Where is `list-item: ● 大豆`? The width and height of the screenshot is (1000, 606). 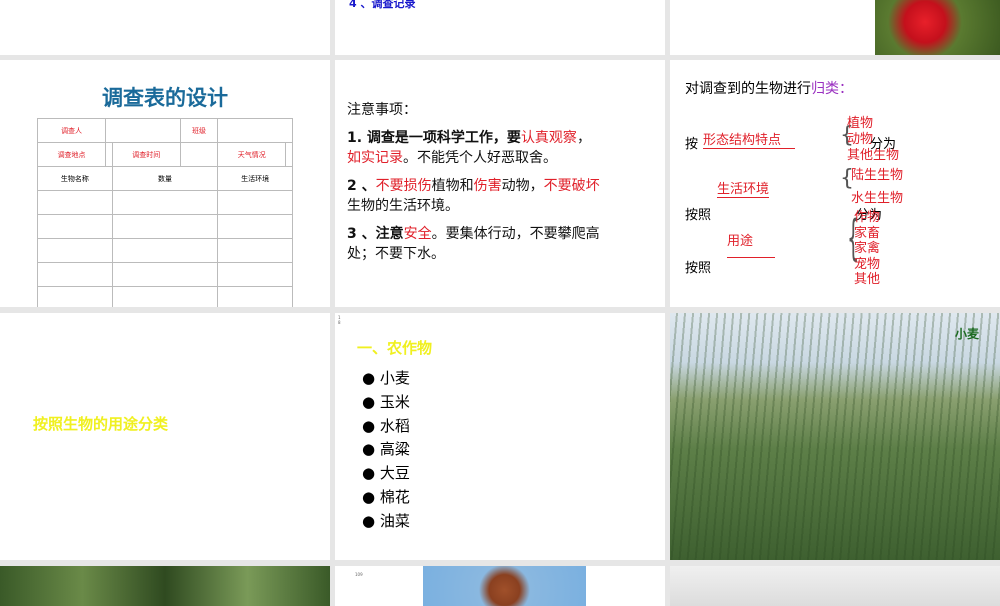
list-item: ● 大豆 is located at coordinates (386, 473).